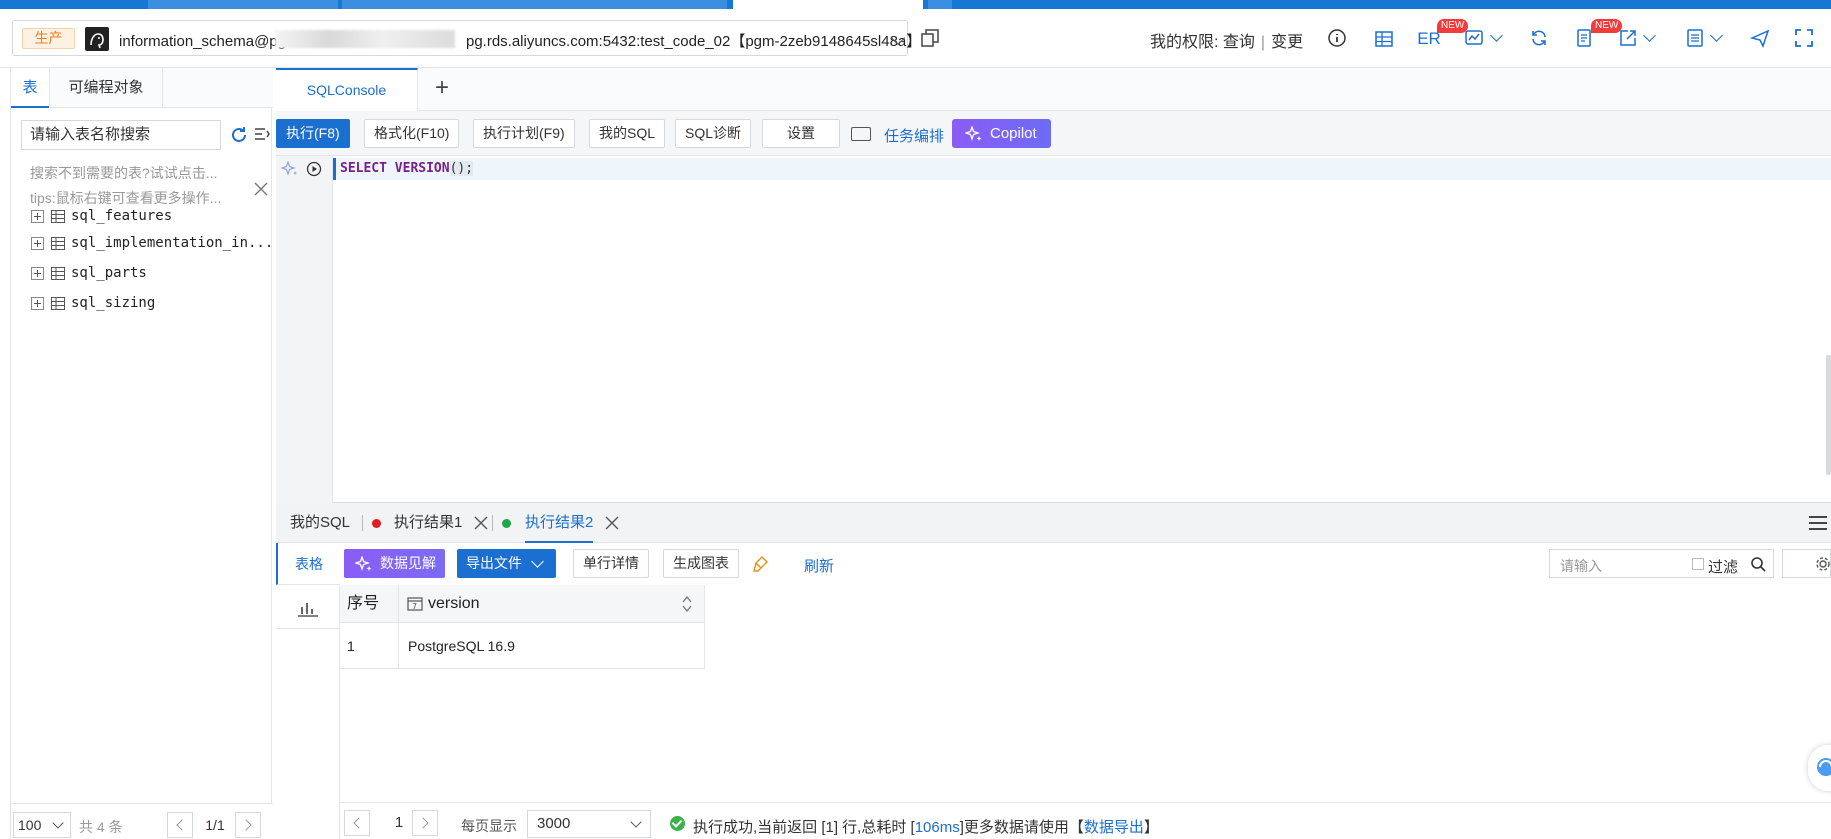  What do you see at coordinates (308, 564) in the screenshot?
I see `tab-grid-view: 表格` at bounding box center [308, 564].